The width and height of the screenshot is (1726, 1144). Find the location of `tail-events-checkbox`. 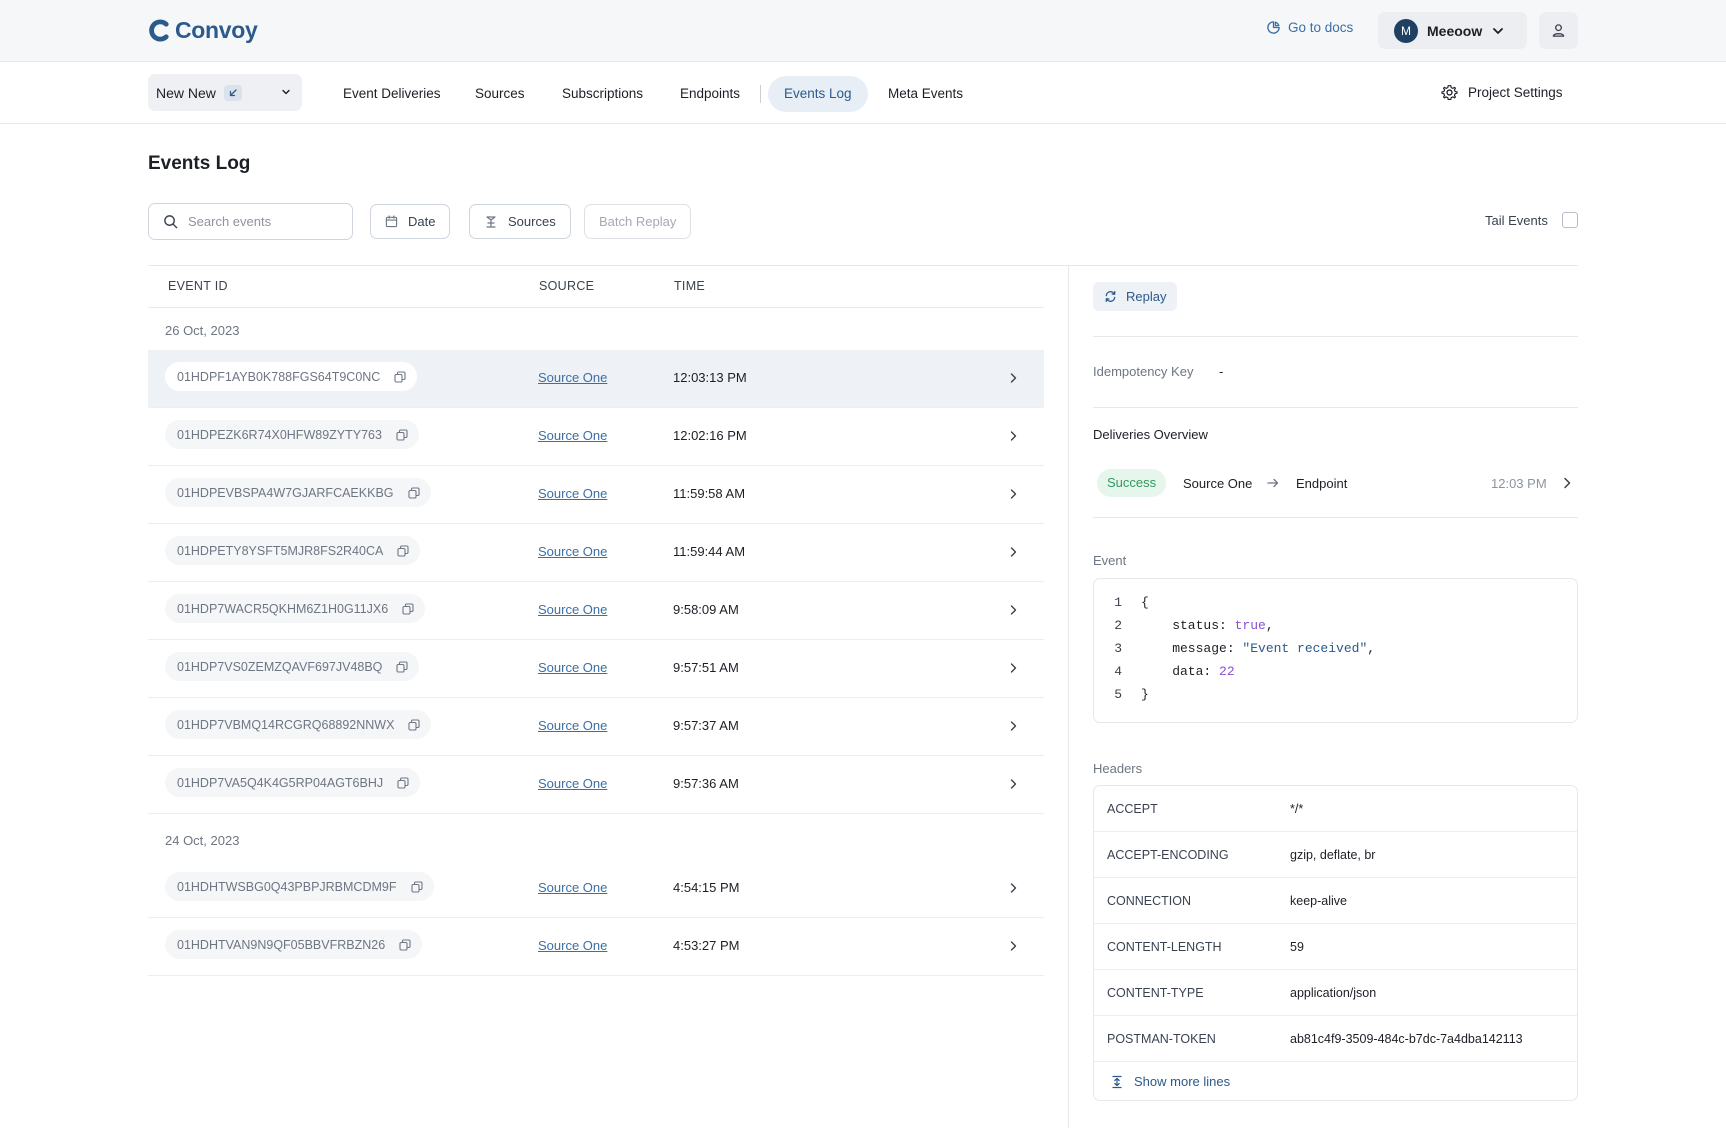

tail-events-checkbox is located at coordinates (1569, 220).